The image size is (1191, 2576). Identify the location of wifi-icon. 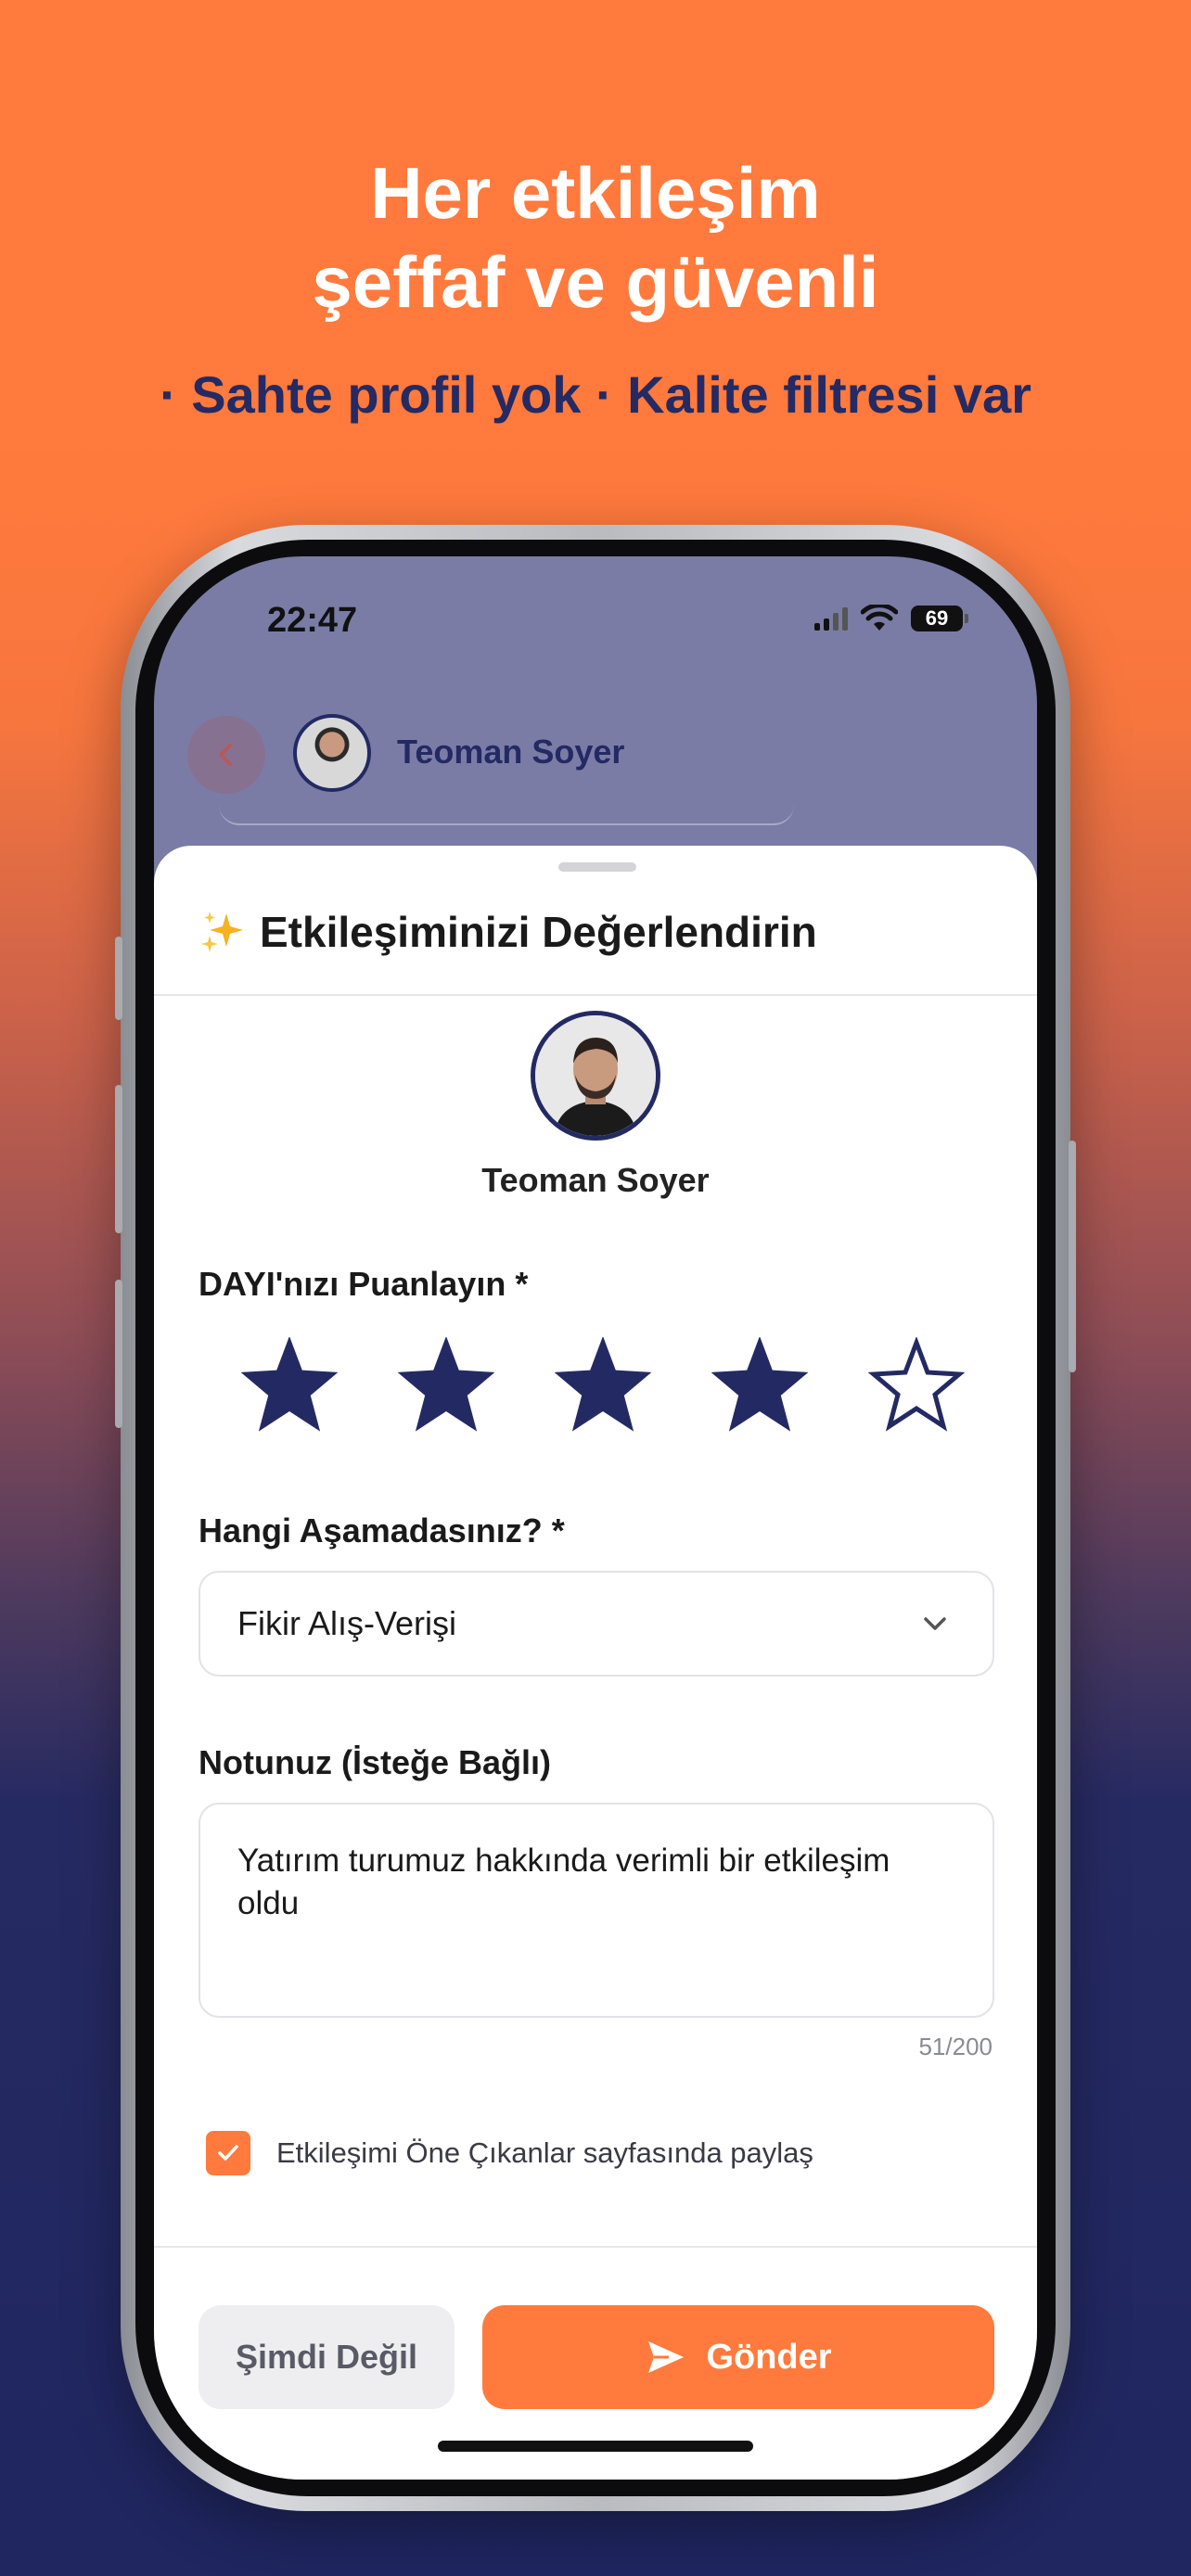
(879, 618).